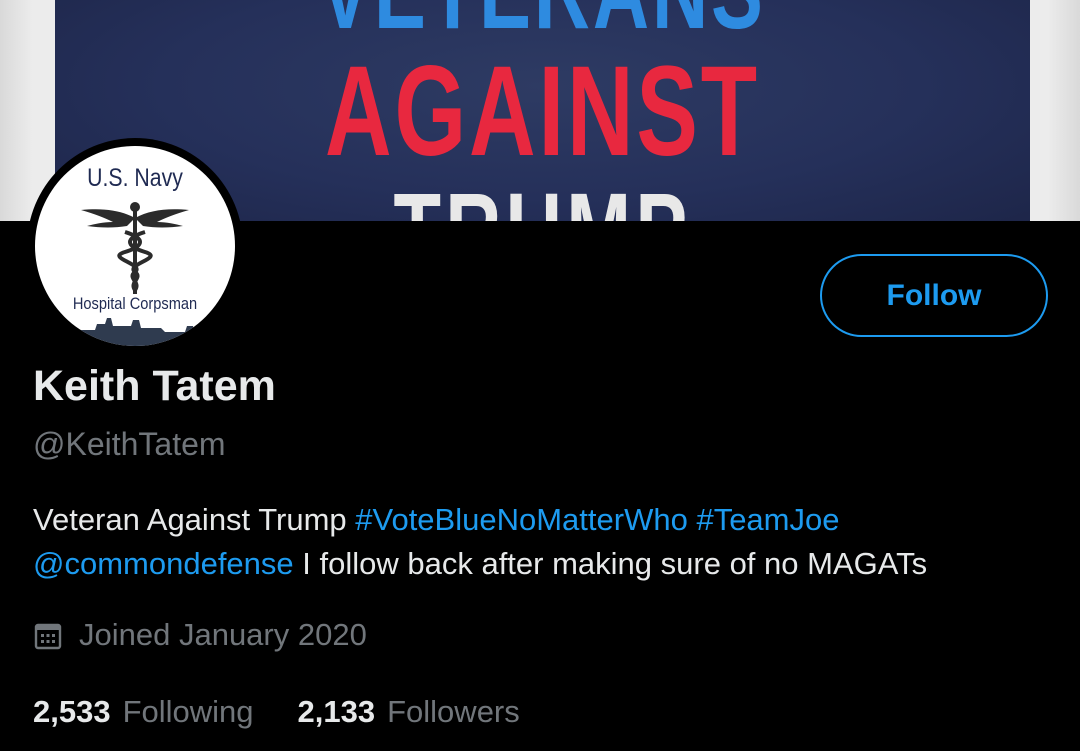 This screenshot has width=1080, height=751. I want to click on avatar-top-text: U.S. Navy, so click(135, 178).